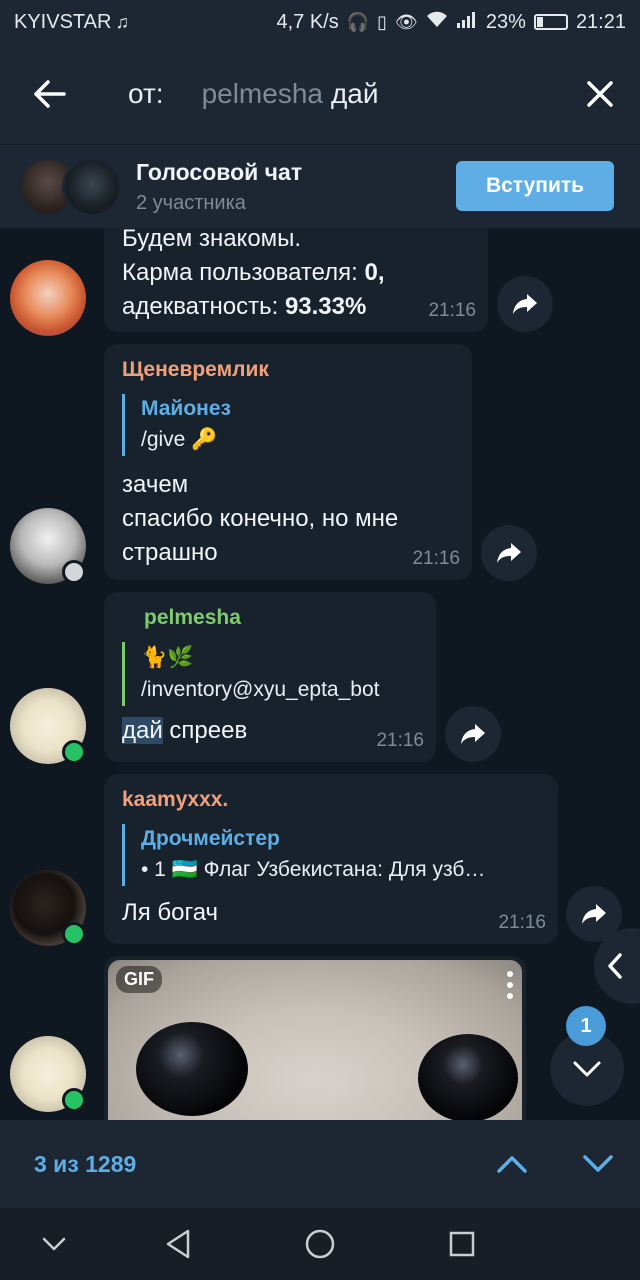 The image size is (640, 1280). I want to click on search-from-label: от:, so click(146, 93).